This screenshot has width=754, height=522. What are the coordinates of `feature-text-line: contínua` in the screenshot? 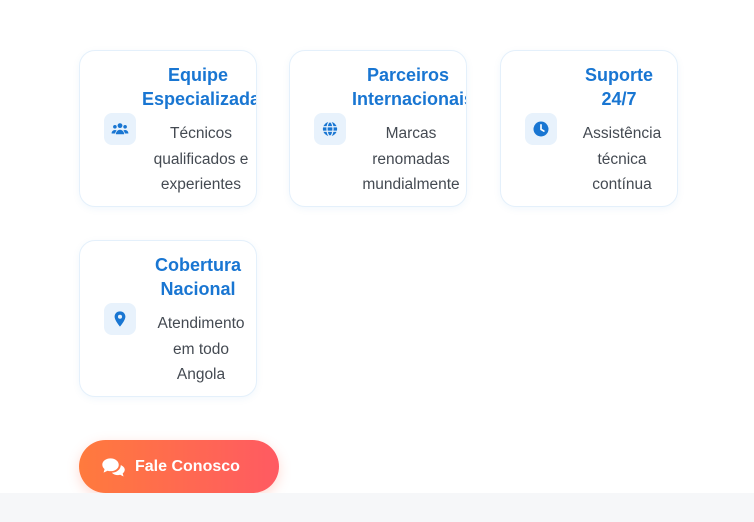 It's located at (622, 184).